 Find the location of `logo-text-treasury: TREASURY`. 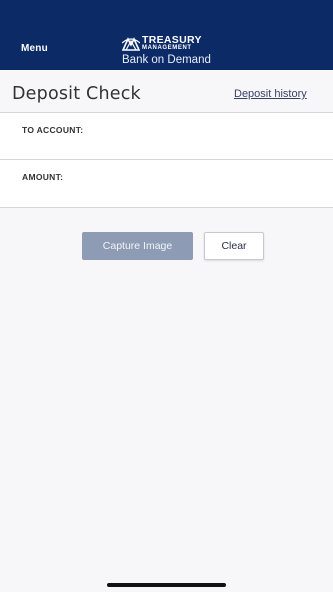

logo-text-treasury: TREASURY is located at coordinates (172, 40).